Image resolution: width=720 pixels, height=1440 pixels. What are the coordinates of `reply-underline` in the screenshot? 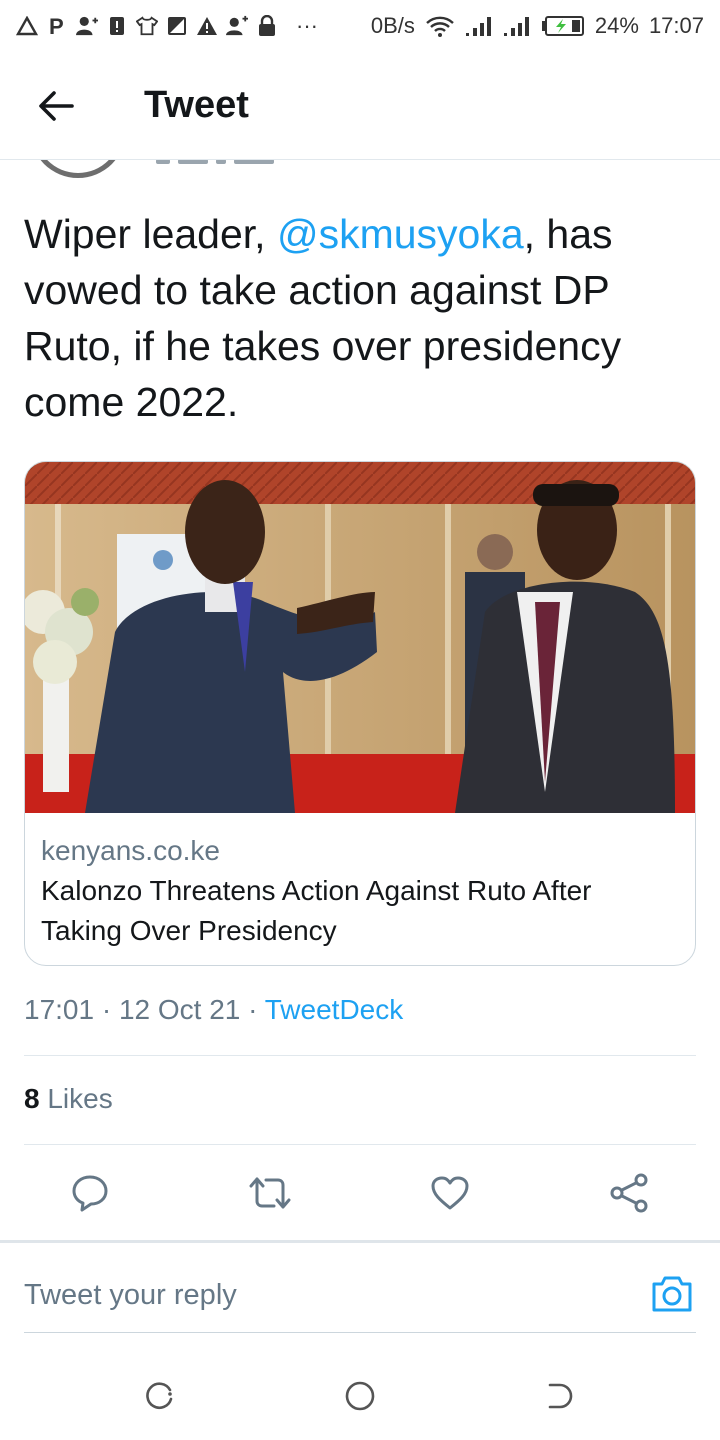 It's located at (360, 1332).